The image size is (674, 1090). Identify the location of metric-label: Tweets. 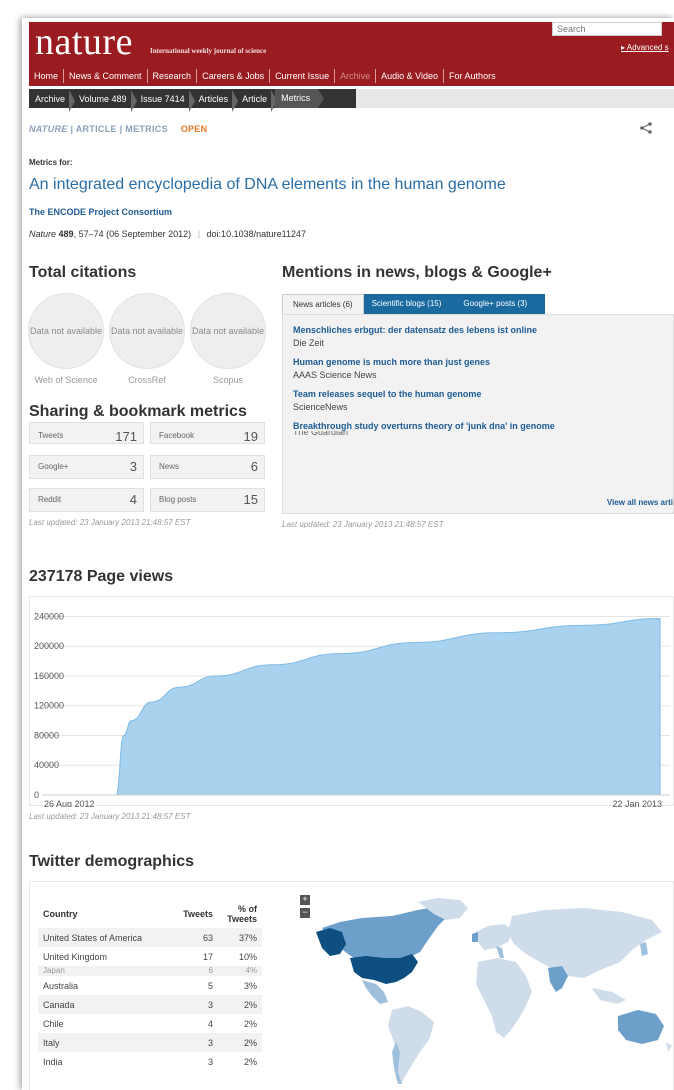
(51, 435).